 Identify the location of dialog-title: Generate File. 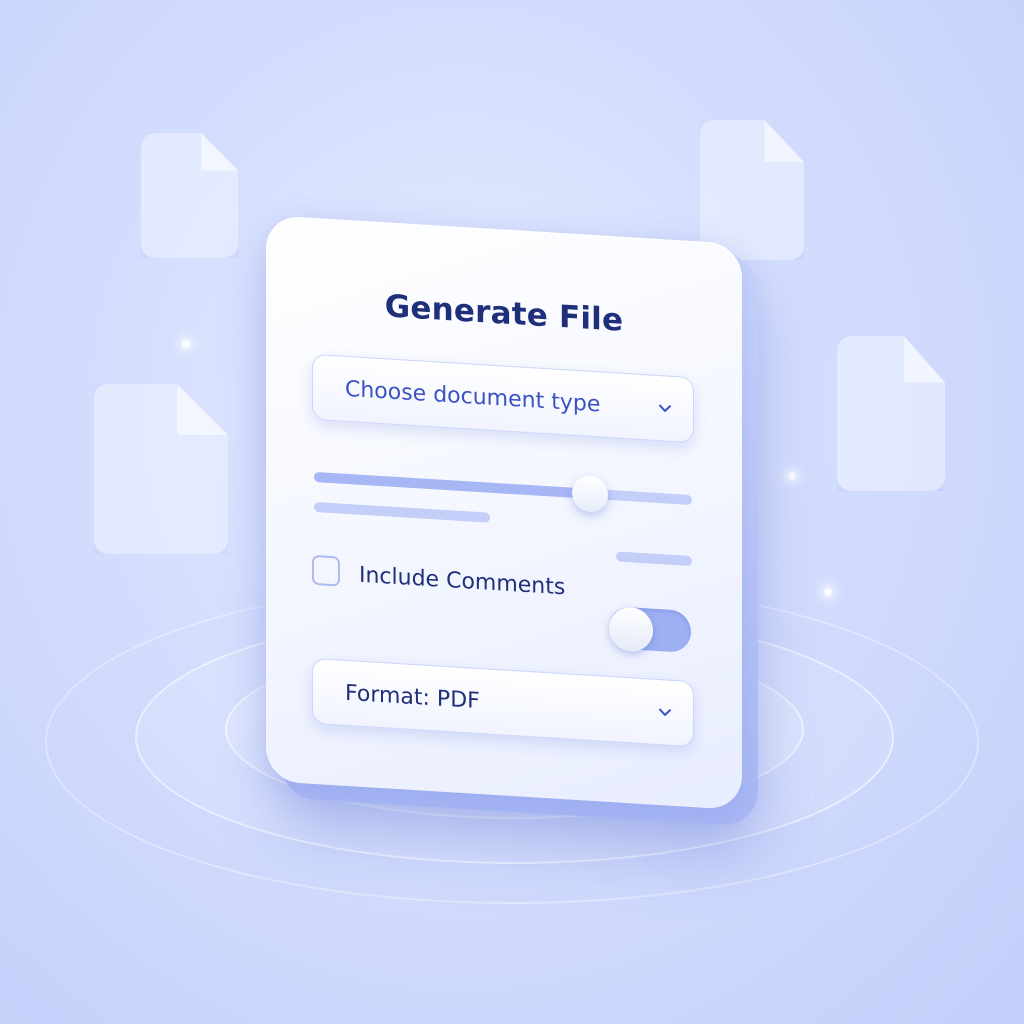
(504, 313).